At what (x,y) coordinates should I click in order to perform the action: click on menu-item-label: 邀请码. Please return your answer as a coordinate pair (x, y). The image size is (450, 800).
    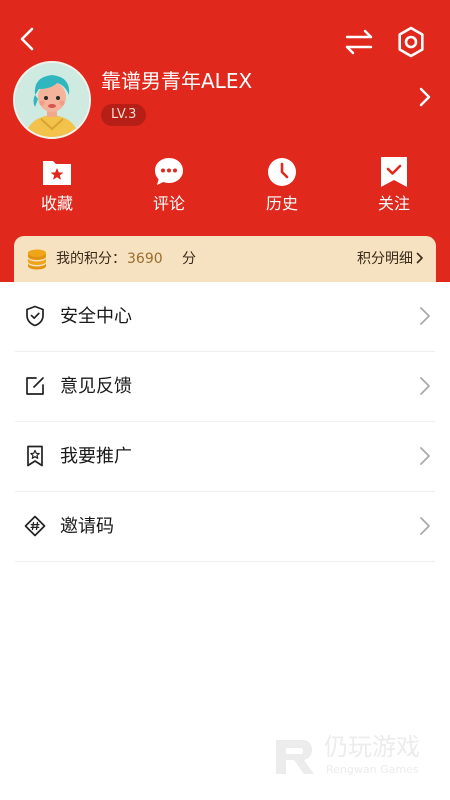
    Looking at the image, I should click on (87, 526).